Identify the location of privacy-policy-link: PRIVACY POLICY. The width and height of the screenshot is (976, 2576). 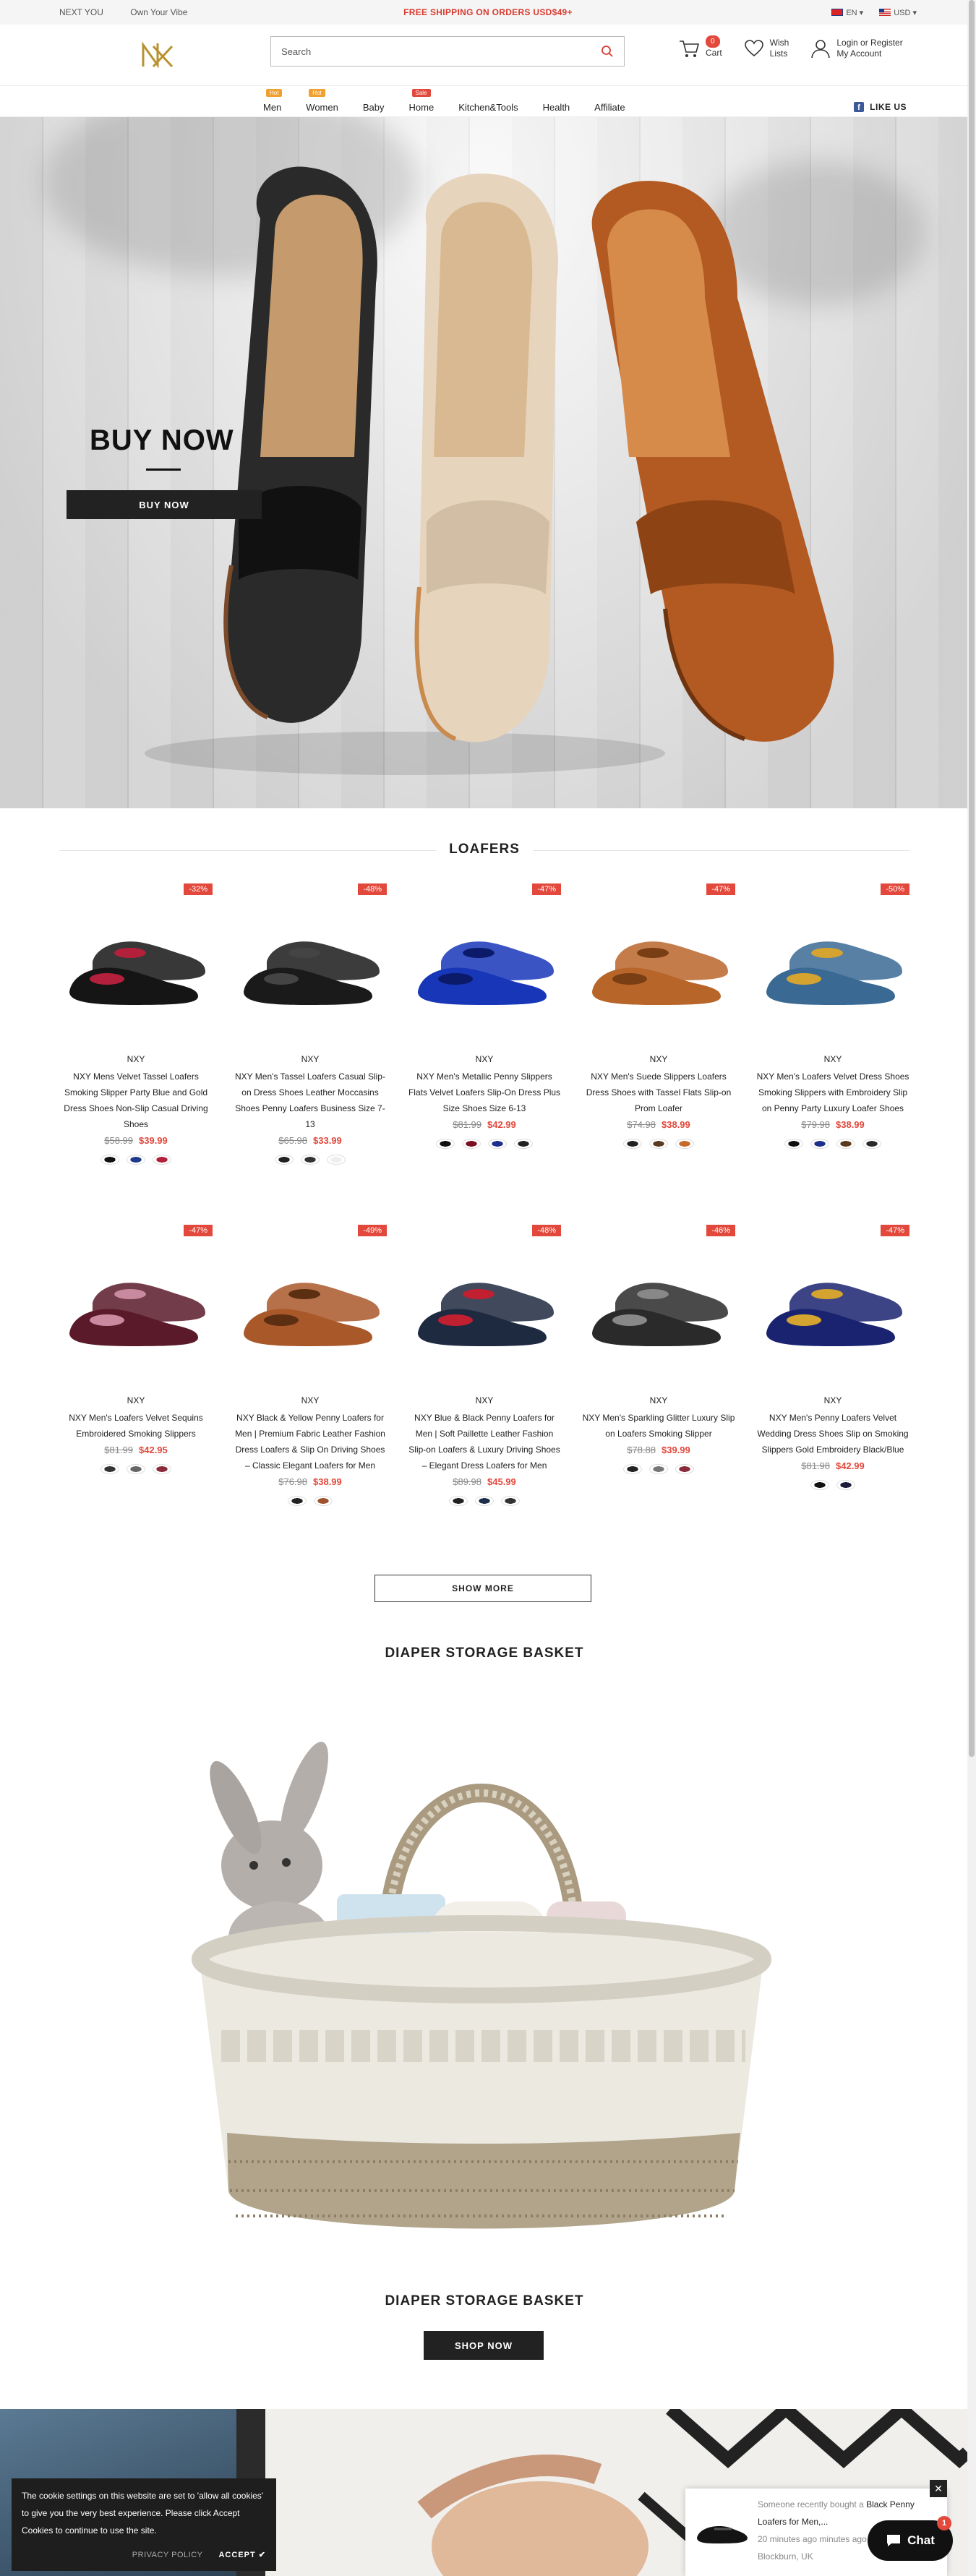
(167, 2555).